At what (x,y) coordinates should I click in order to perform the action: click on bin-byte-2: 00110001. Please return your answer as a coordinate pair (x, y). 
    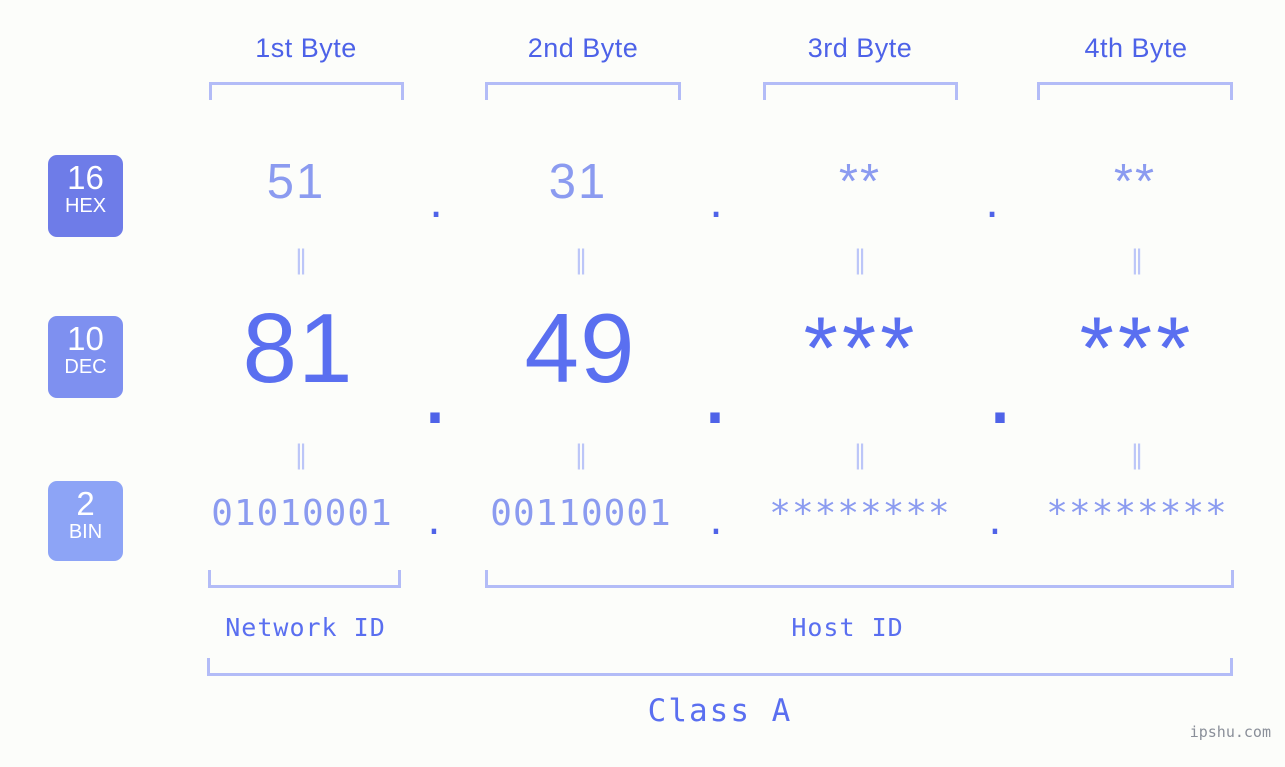
    Looking at the image, I should click on (581, 513).